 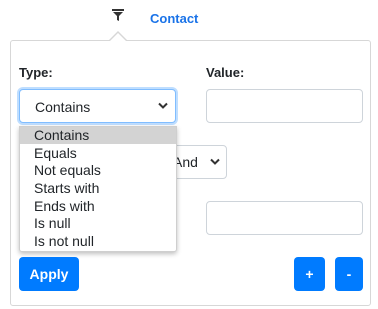 I want to click on second-value-input, so click(x=284, y=218).